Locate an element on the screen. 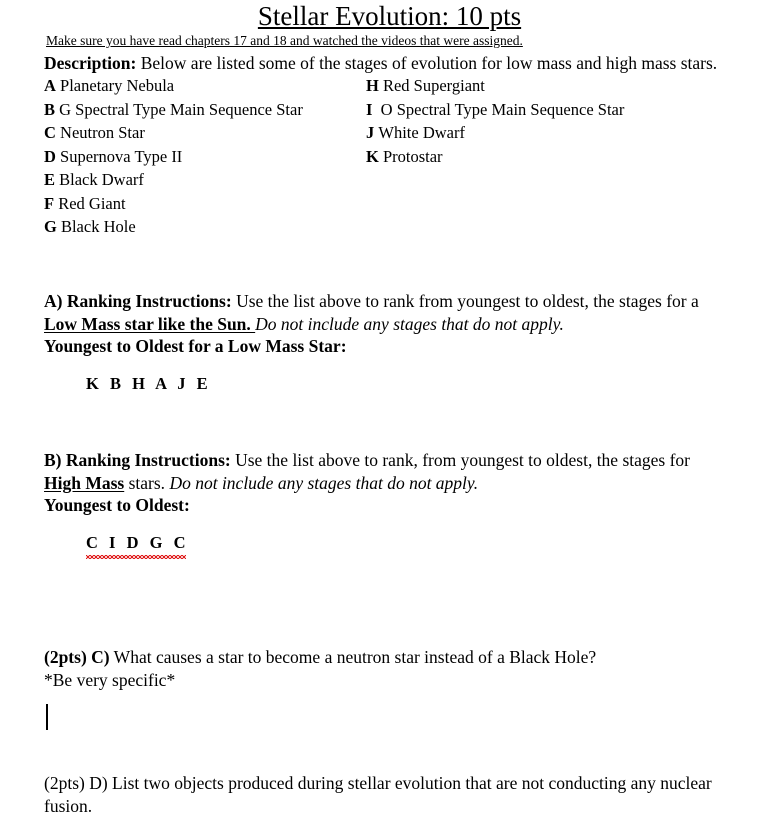 The image size is (779, 834). list-item: B G Spectral Type Main Sequence Star is located at coordinates (173, 110).